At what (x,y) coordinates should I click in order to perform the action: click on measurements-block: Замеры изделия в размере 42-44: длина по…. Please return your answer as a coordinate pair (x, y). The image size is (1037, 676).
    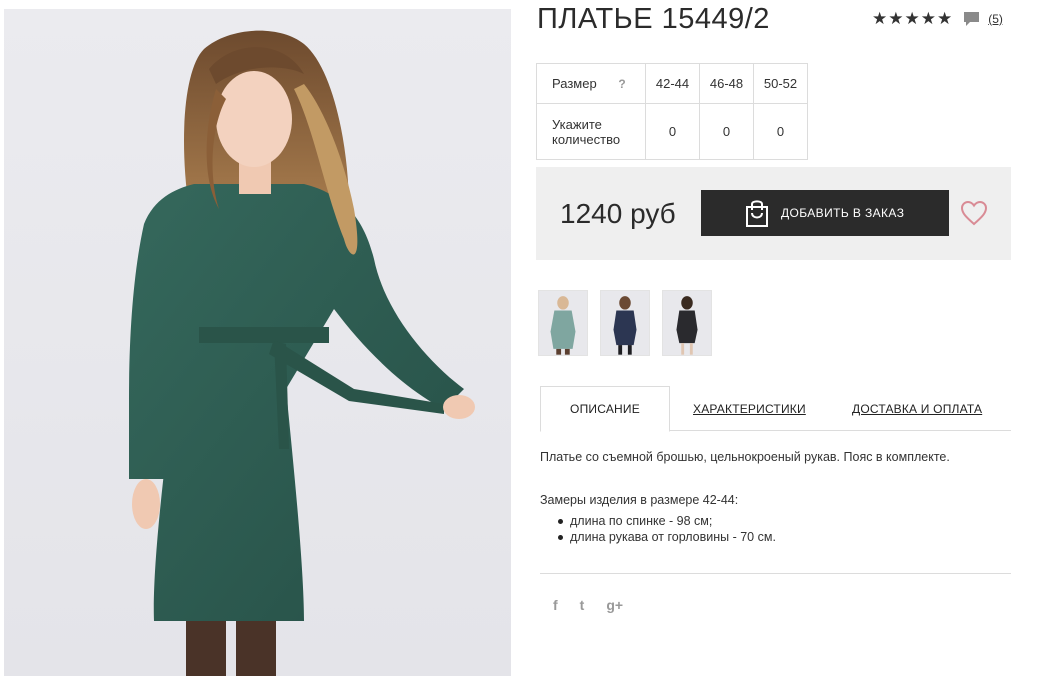
    Looking at the image, I should click on (658, 518).